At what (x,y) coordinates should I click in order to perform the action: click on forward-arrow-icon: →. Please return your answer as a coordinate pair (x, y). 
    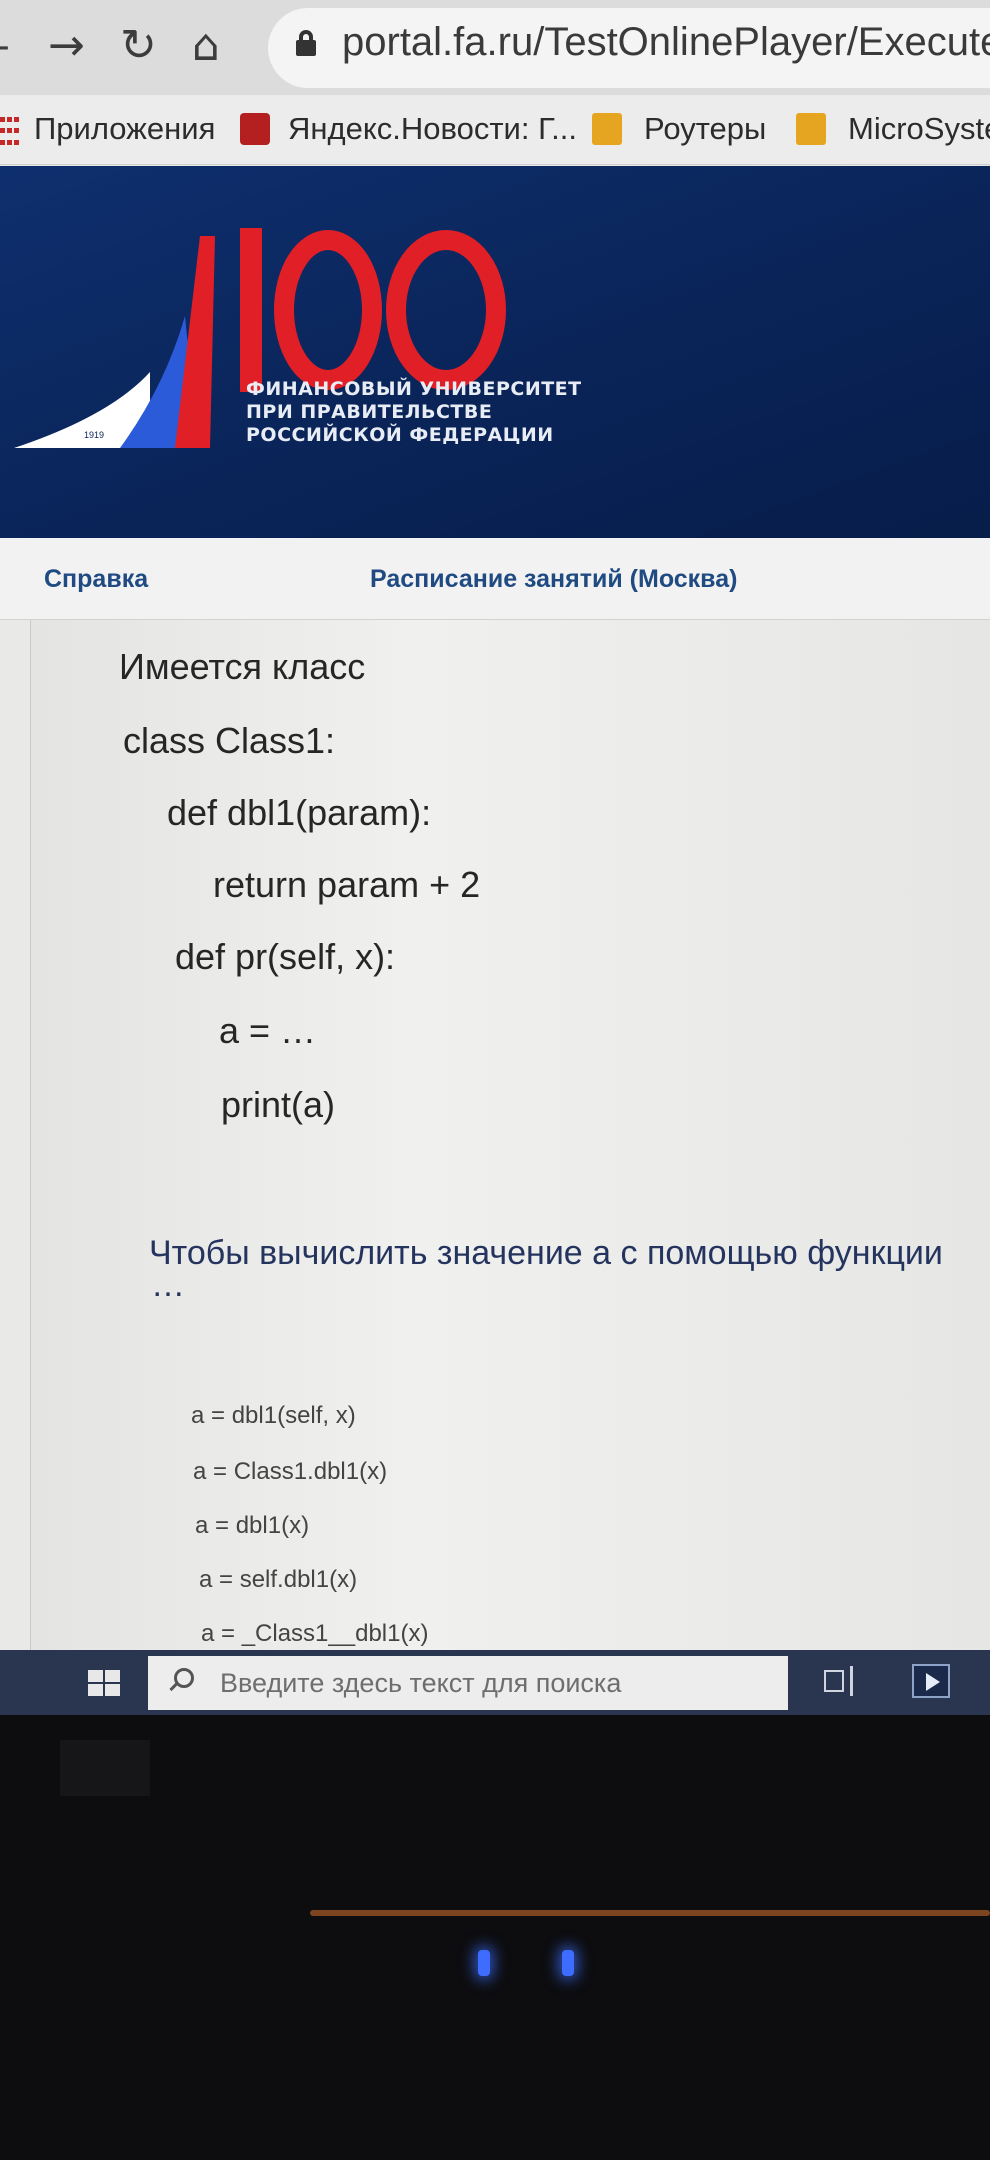
    Looking at the image, I should click on (66, 45).